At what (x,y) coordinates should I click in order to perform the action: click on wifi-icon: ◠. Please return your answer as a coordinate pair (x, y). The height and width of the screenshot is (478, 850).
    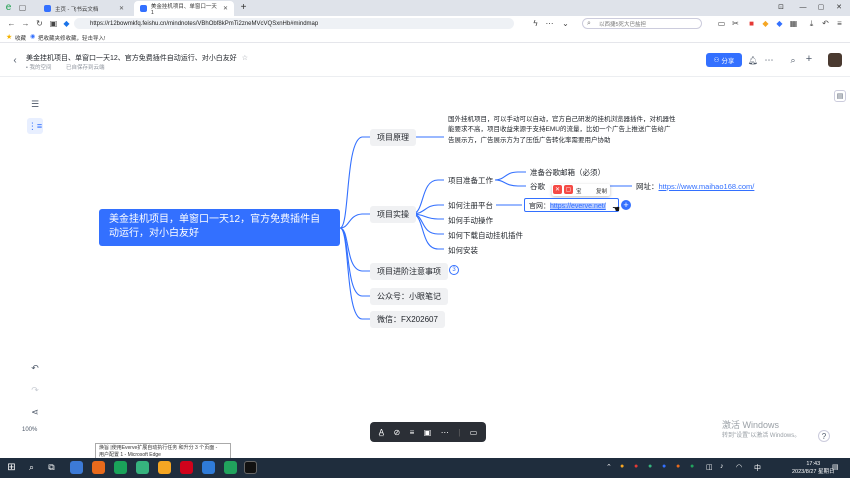
    Looking at the image, I should click on (739, 467).